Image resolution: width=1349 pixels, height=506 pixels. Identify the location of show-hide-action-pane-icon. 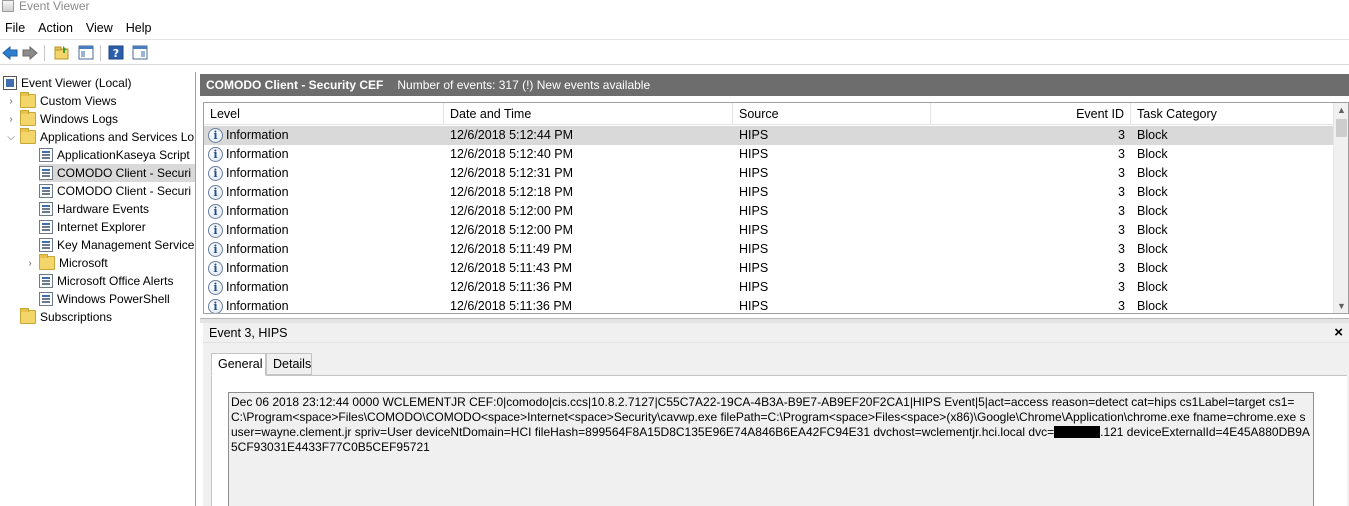
(139, 52).